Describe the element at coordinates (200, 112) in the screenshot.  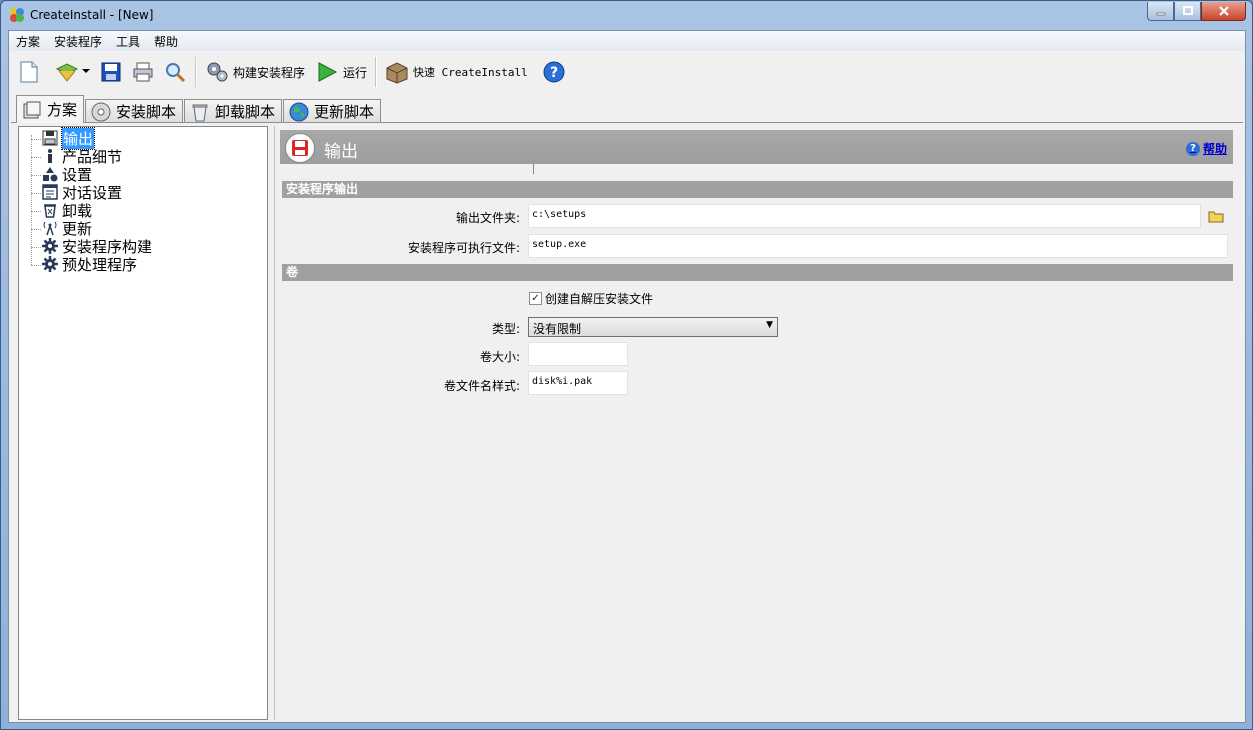
I see `recycle-bin-icon` at that location.